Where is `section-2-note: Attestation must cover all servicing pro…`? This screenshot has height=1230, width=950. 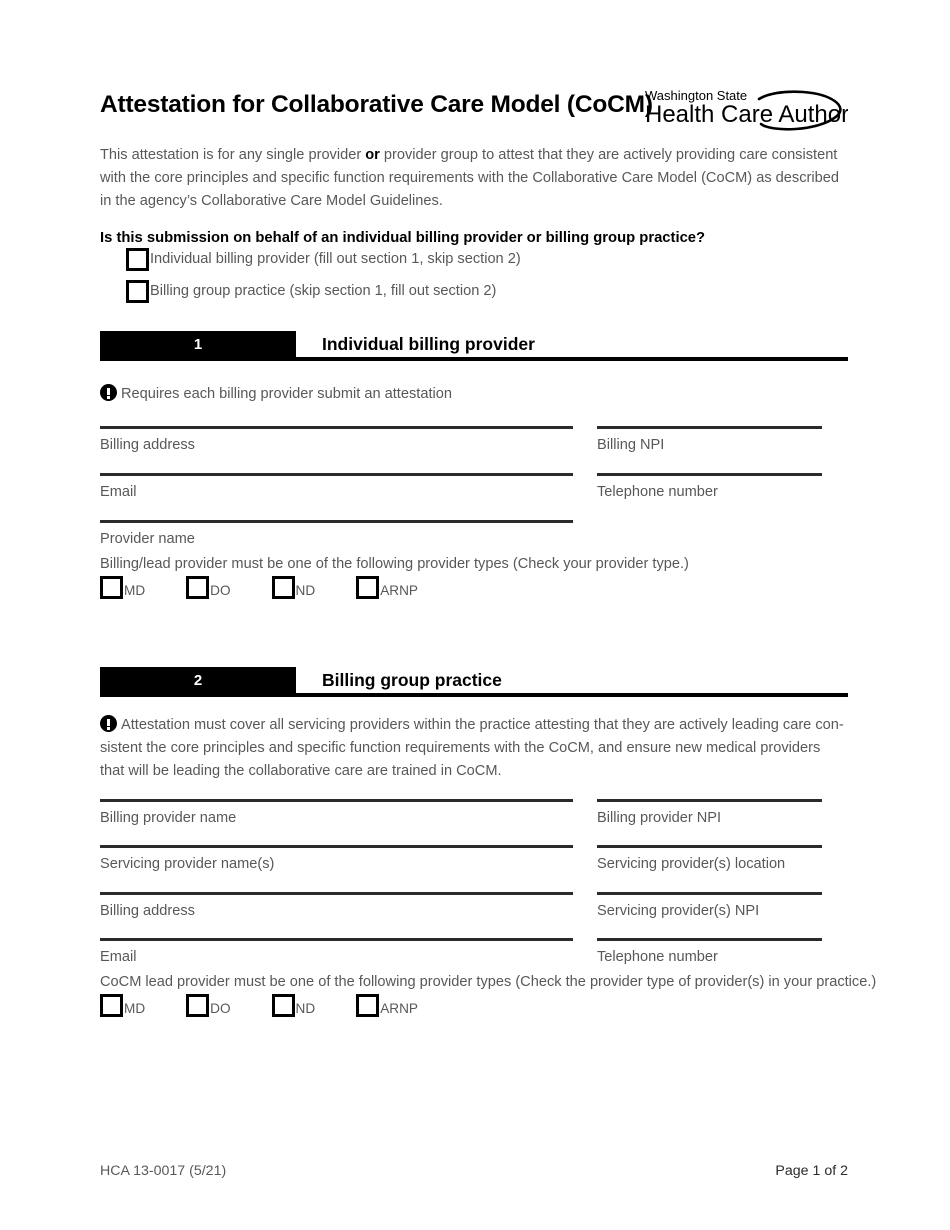
section-2-note: Attestation must cover all servicing pro… is located at coordinates (472, 748).